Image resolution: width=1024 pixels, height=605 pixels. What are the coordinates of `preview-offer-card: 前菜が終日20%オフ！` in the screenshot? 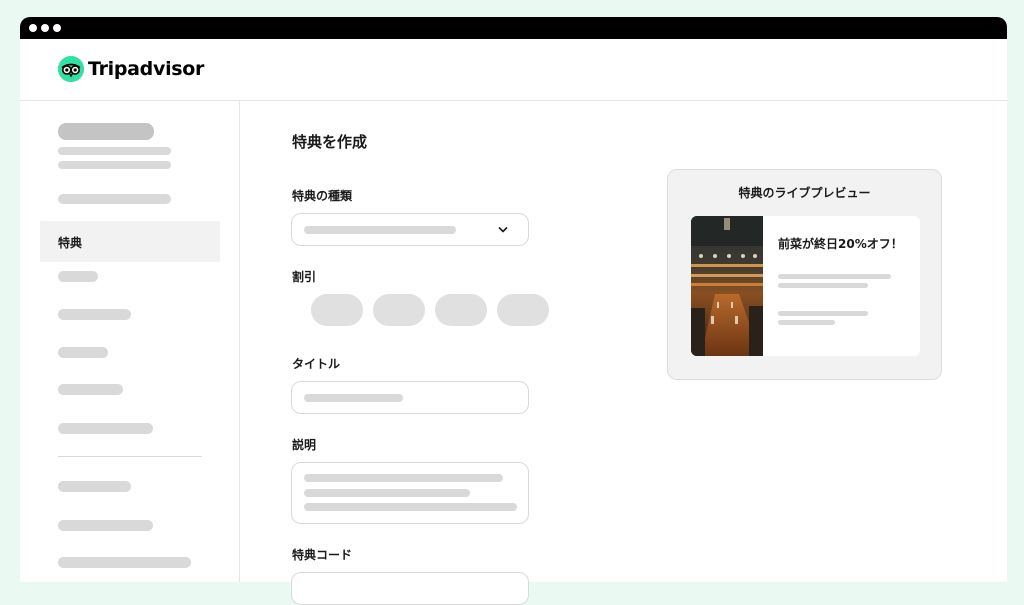 It's located at (805, 286).